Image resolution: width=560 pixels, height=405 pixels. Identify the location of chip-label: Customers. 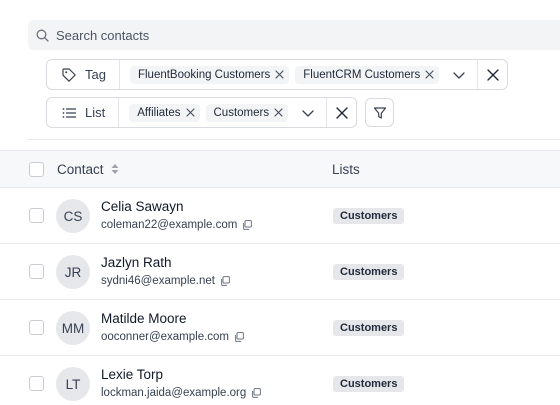
(241, 112).